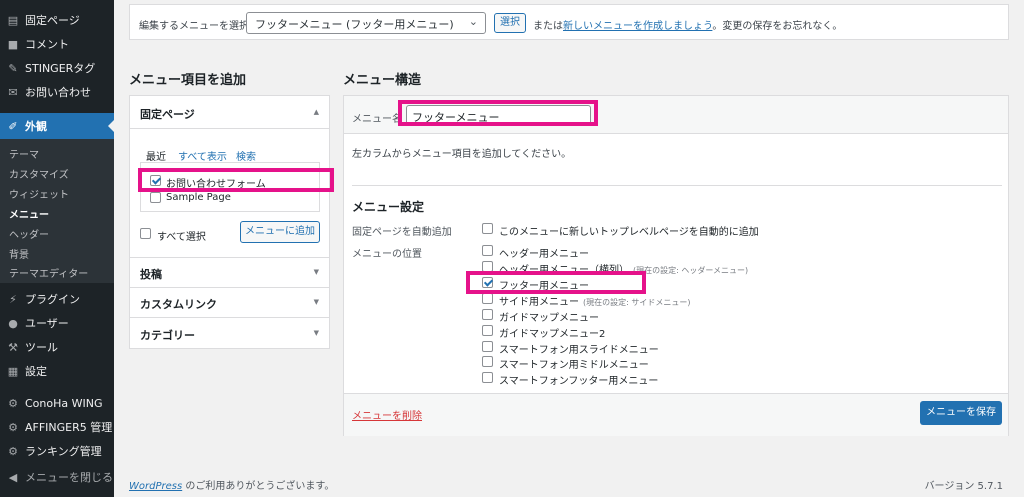 The image size is (1024, 497). What do you see at coordinates (13, 299) in the screenshot?
I see `plugin-icon: ⚡` at bounding box center [13, 299].